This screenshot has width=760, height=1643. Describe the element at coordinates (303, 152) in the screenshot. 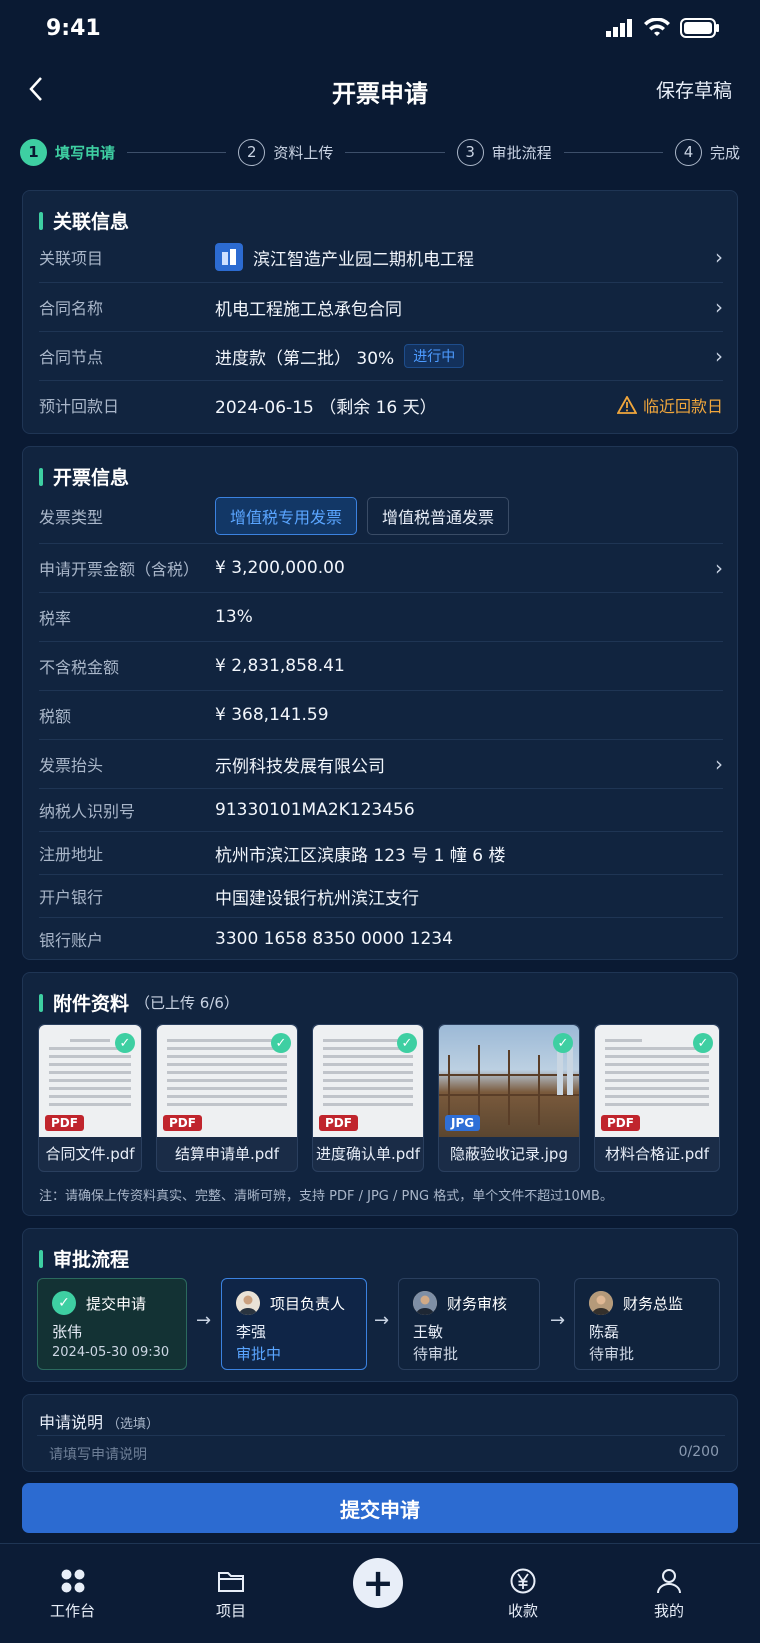

I see `step-label: 资料上传` at that location.